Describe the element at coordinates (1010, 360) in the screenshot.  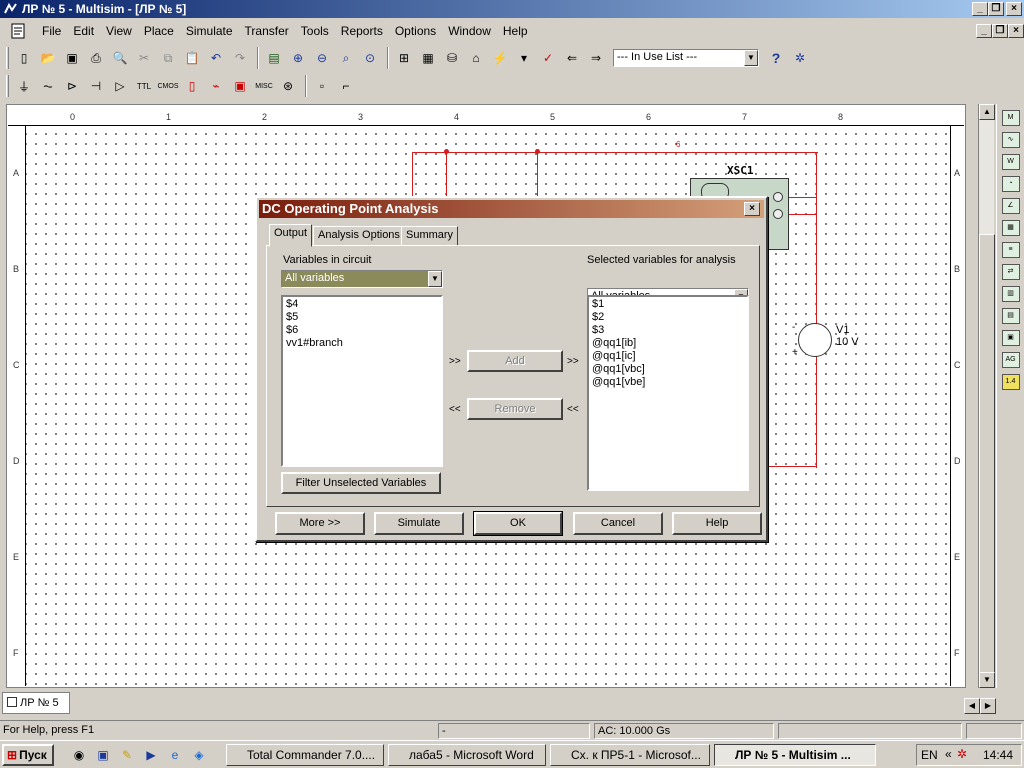
I see `agilent-icon: AG` at that location.